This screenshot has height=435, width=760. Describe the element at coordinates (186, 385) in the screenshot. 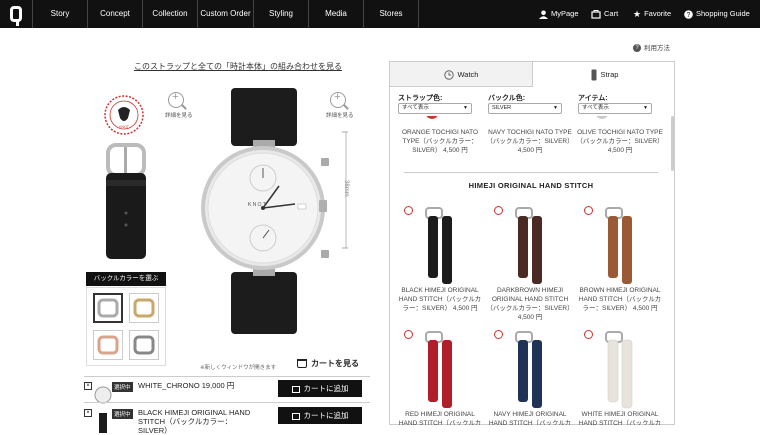

I see `item-name: WHITE_CHRONO 19,000 円` at that location.